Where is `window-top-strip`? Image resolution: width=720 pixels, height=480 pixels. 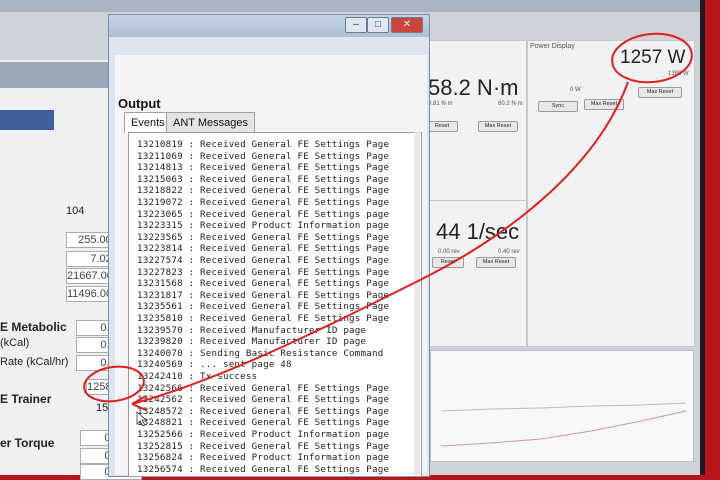
window-top-strip is located at coordinates (350, 6).